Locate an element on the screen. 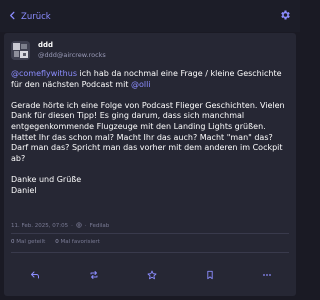  globe-icon is located at coordinates (79, 226).